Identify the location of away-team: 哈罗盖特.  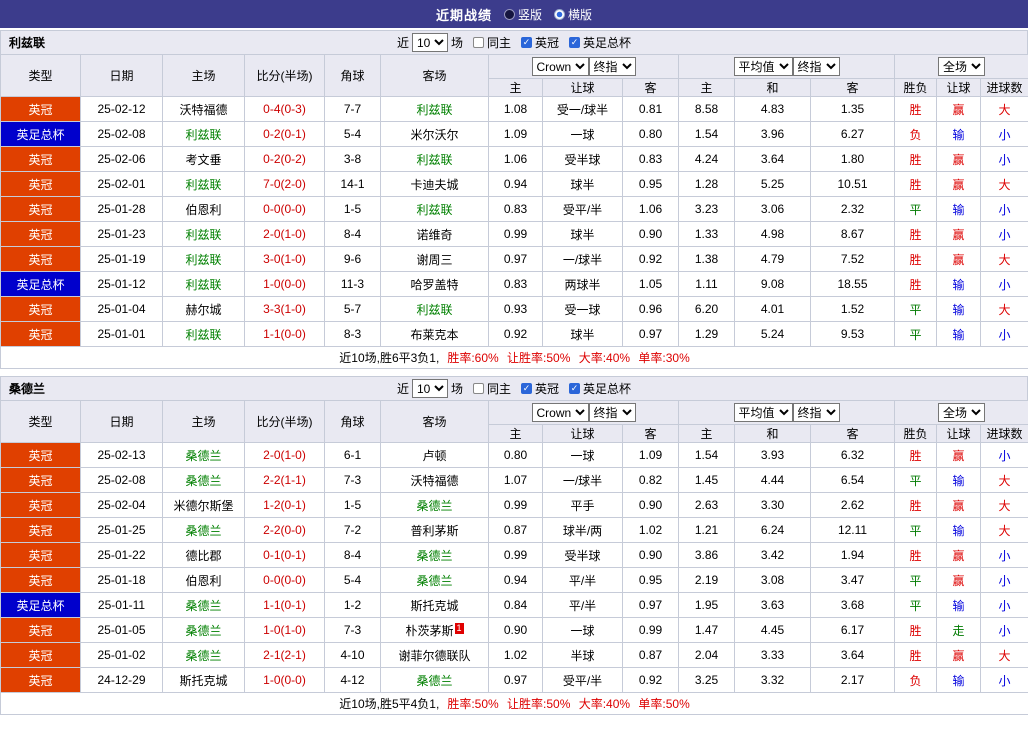
(434, 284).